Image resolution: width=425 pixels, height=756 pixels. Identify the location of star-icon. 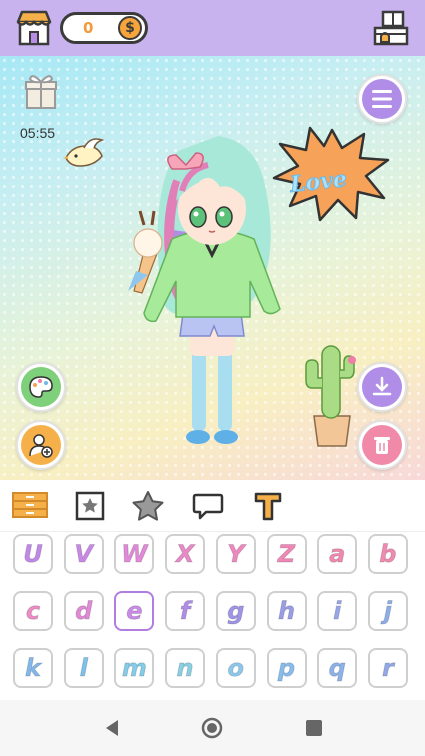
(148, 506).